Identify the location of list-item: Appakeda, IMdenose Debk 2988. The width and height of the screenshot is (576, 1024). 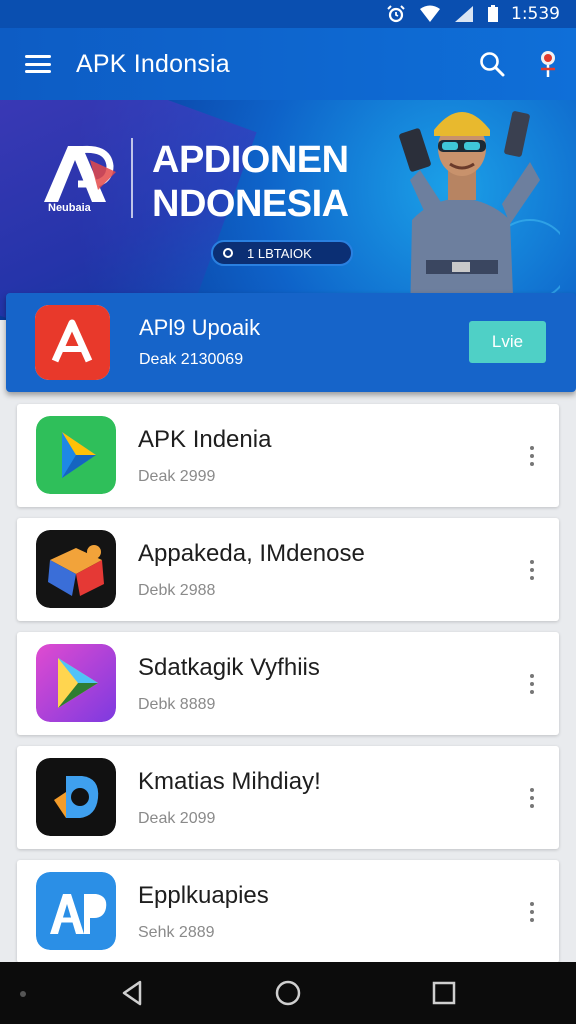
(288, 569).